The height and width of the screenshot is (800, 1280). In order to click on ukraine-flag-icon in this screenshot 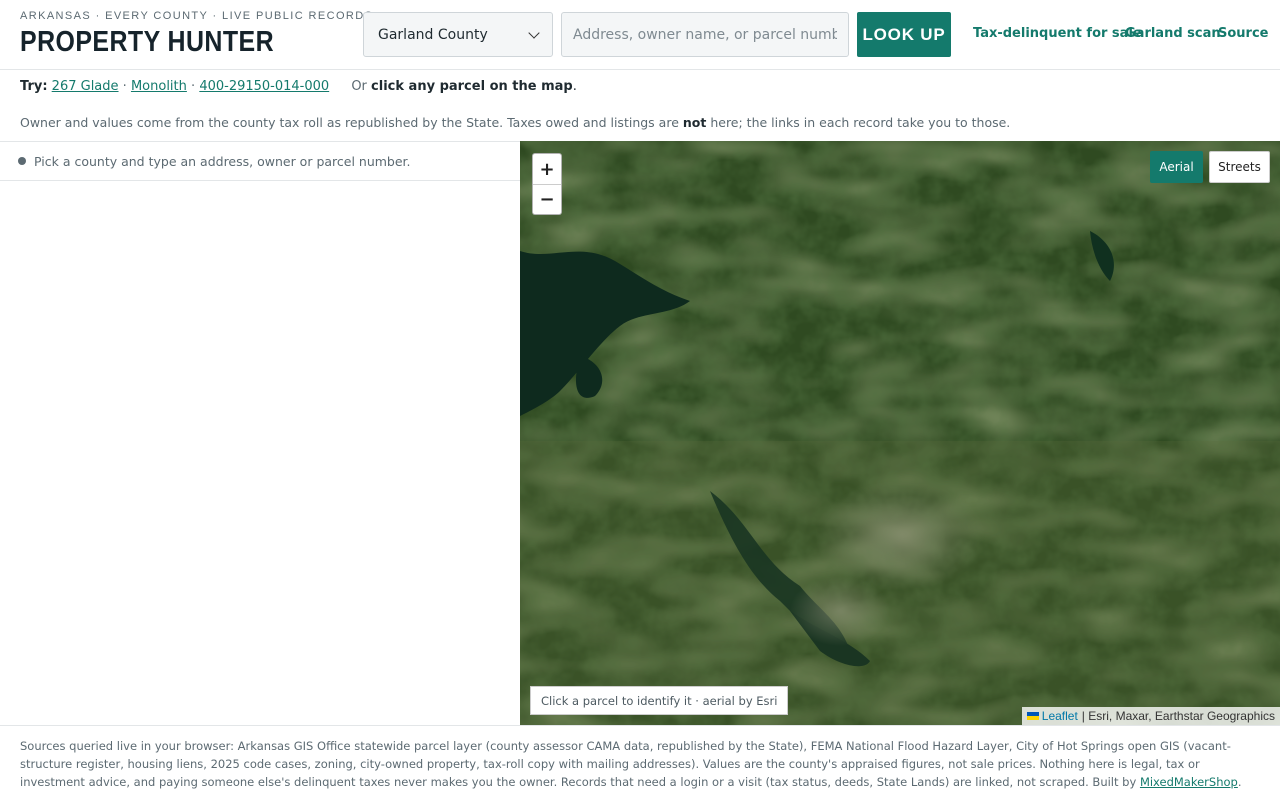, I will do `click(1032, 716)`.